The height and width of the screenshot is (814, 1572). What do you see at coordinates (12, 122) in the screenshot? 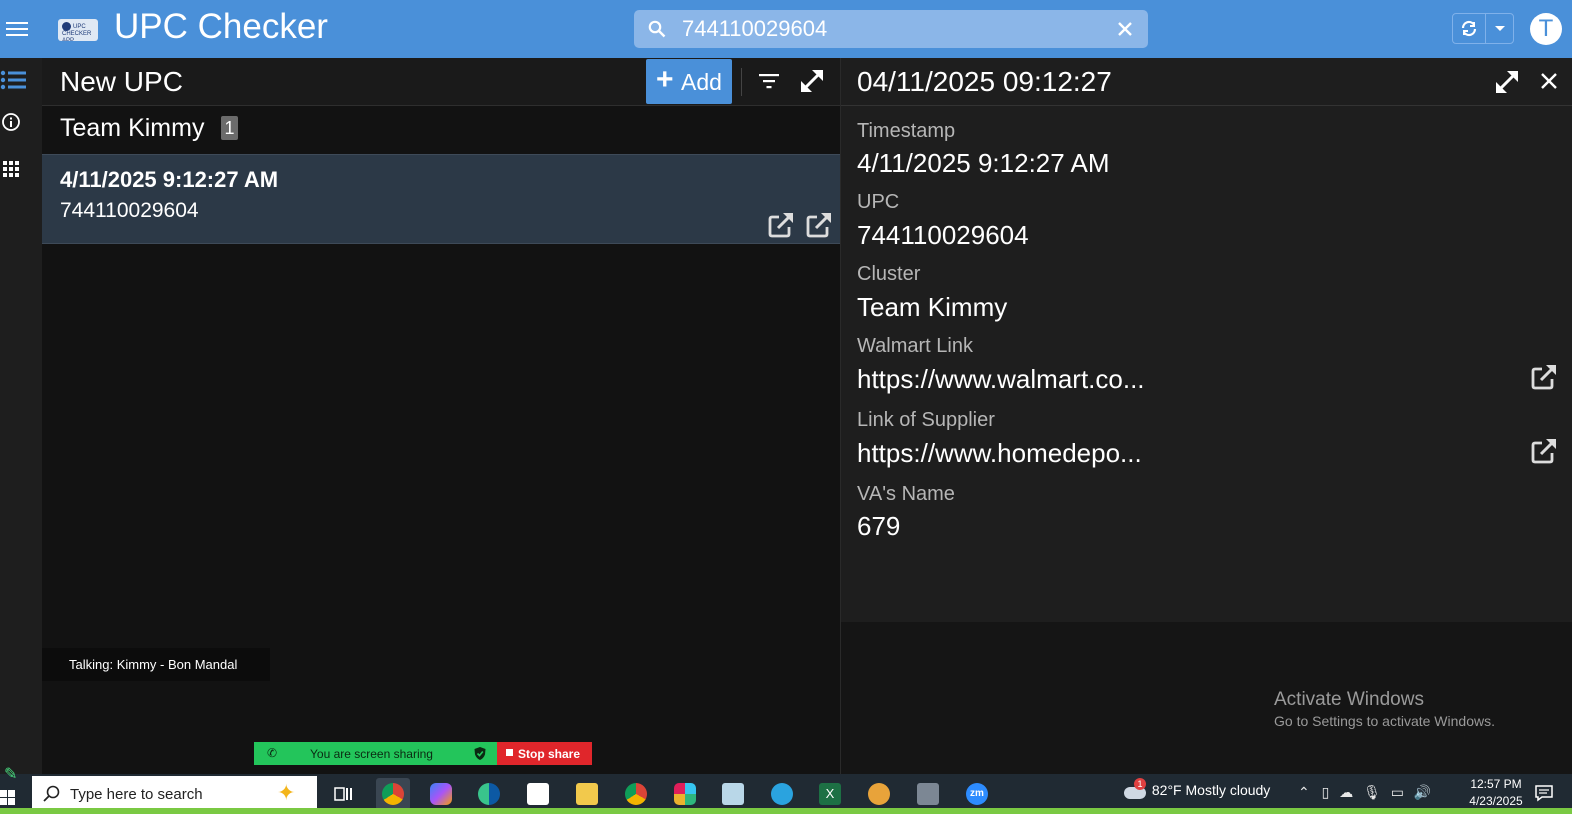
I see `info-icon` at bounding box center [12, 122].